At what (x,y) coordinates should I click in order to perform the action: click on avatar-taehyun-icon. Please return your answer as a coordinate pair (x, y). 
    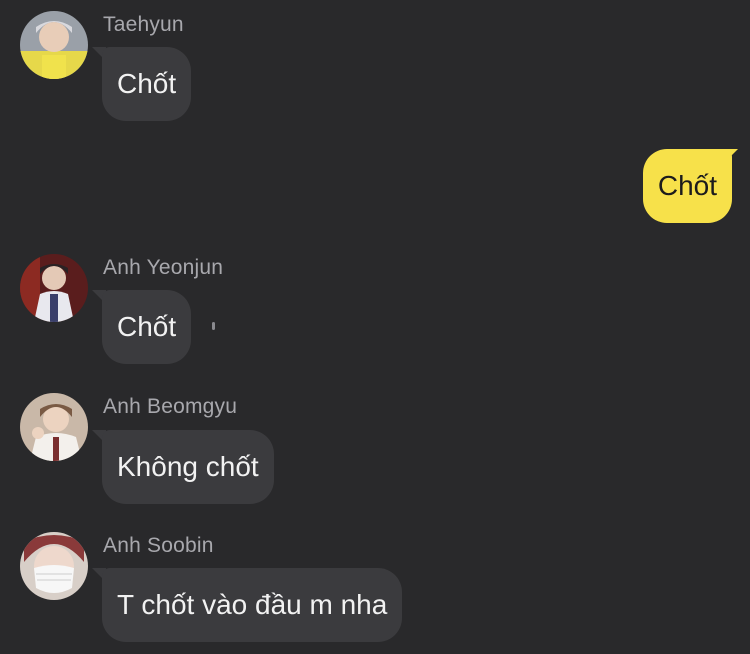
    Looking at the image, I should click on (54, 45).